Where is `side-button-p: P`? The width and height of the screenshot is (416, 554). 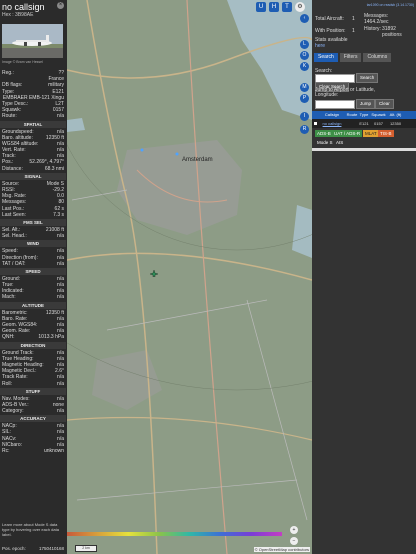
side-button-p: P is located at coordinates (304, 98).